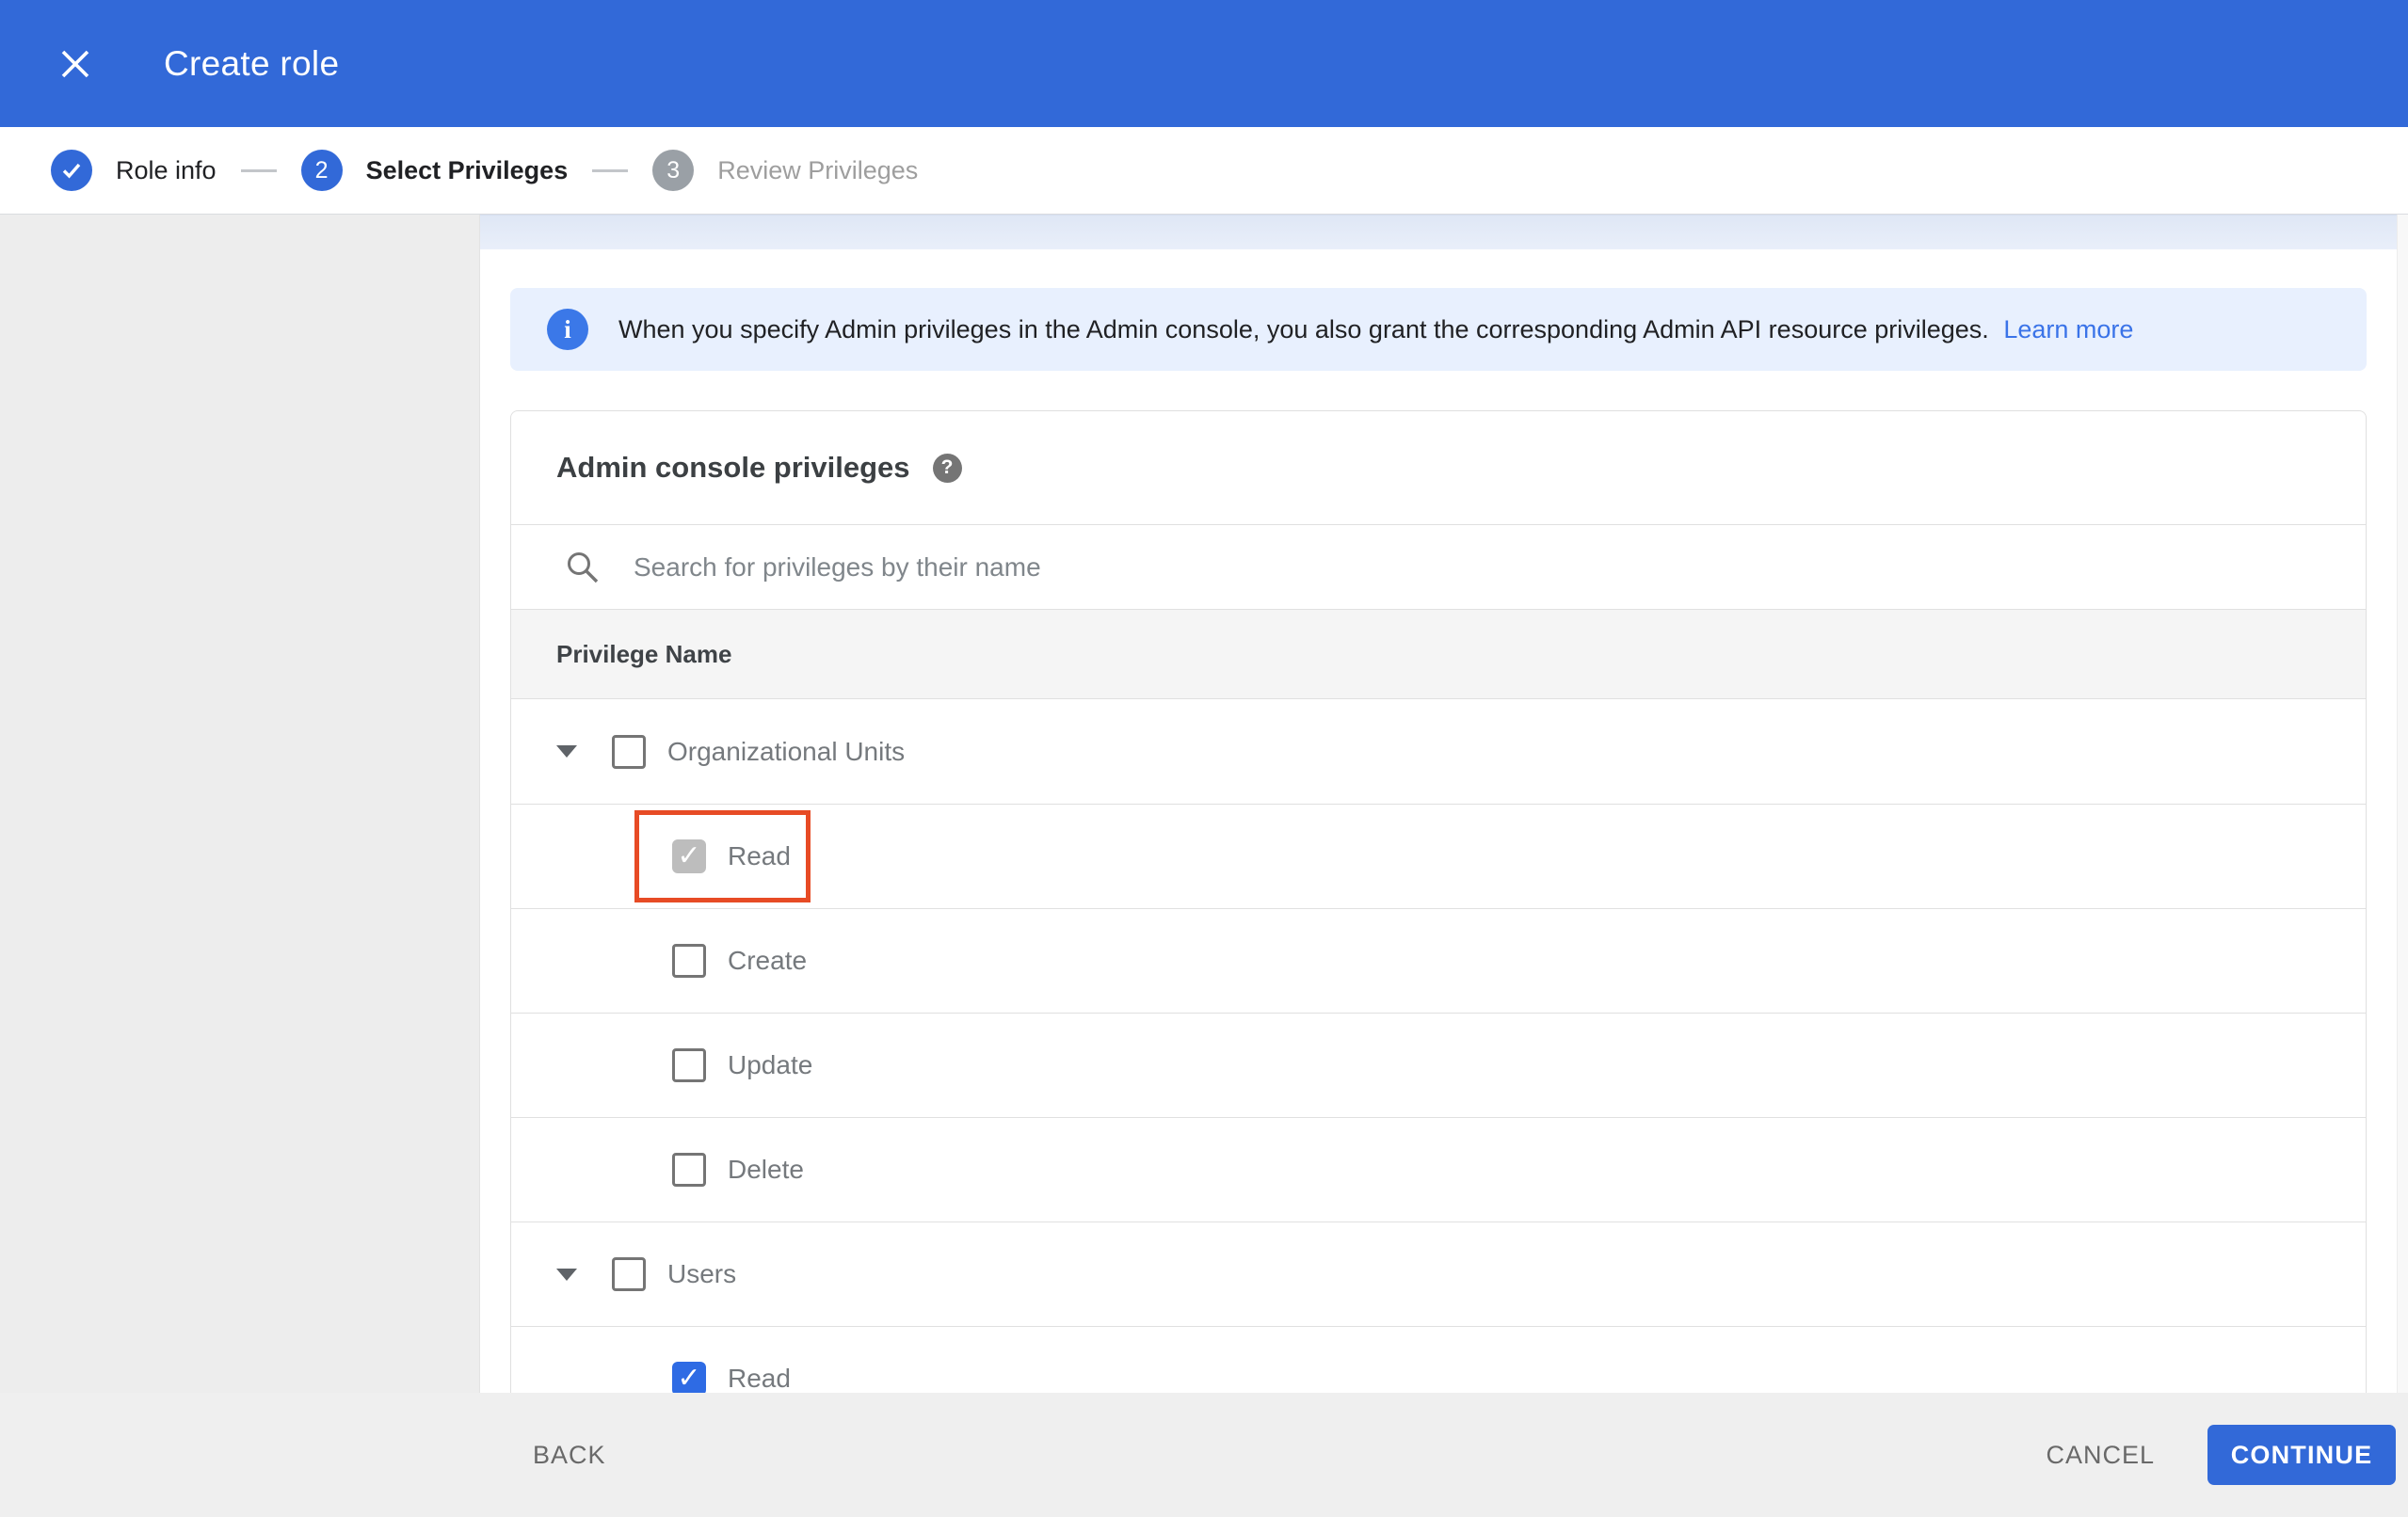 This screenshot has height=1517, width=2408. What do you see at coordinates (1204, 1455) in the screenshot?
I see `footer-bar: BACK CANCEL CONTINUE` at bounding box center [1204, 1455].